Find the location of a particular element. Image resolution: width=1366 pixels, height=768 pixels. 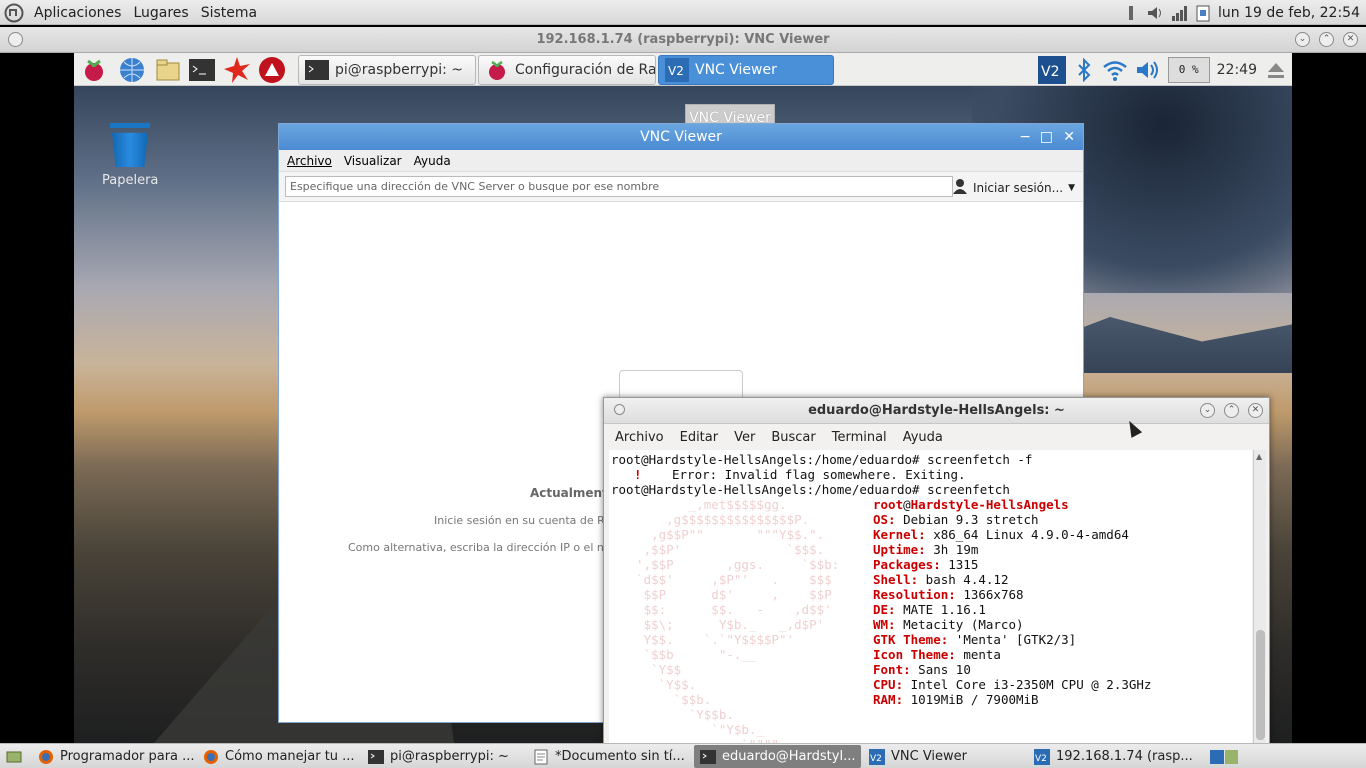

terminal-titlebar: eduardo@Hardstyle-HellsAngels: ~ ⌄ ⌃ ✕ is located at coordinates (936, 411).